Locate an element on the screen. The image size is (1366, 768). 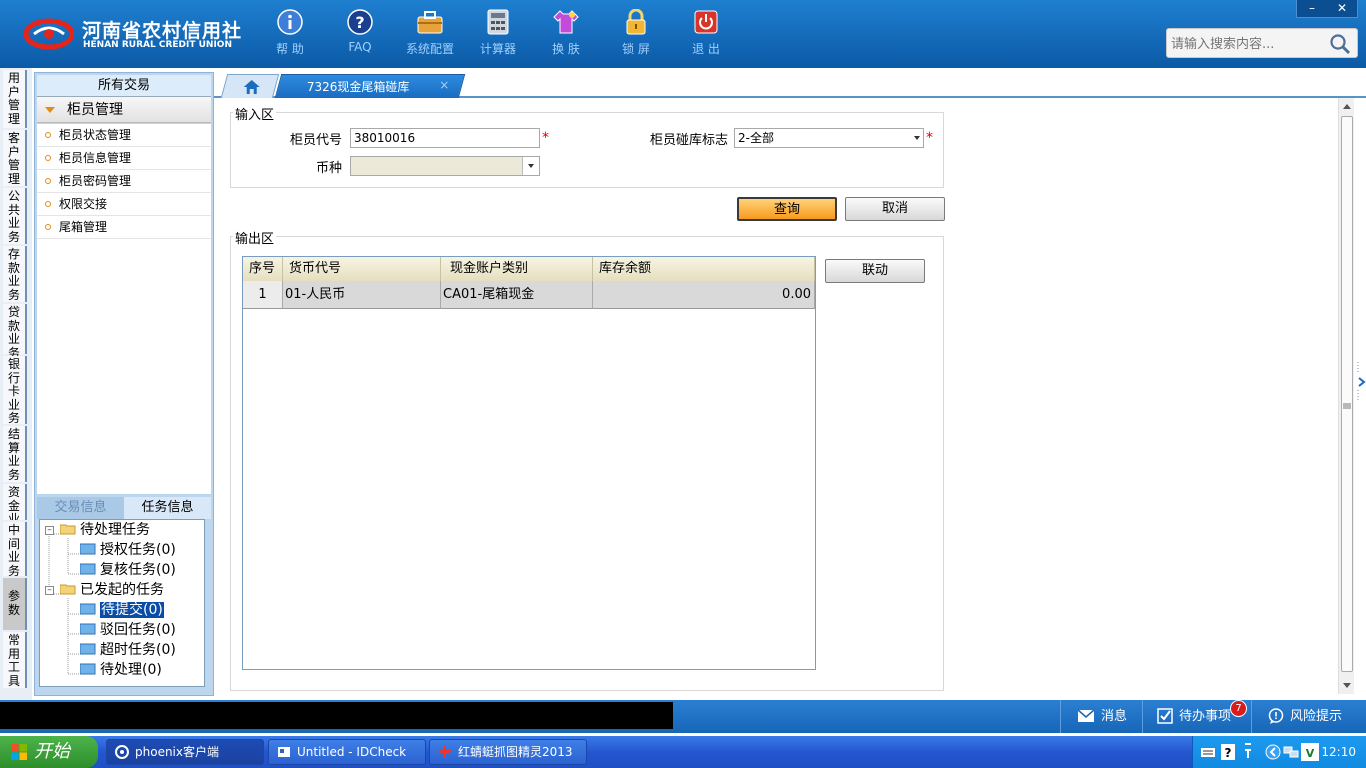
exit-button: 退 出 is located at coordinates (706, 34).